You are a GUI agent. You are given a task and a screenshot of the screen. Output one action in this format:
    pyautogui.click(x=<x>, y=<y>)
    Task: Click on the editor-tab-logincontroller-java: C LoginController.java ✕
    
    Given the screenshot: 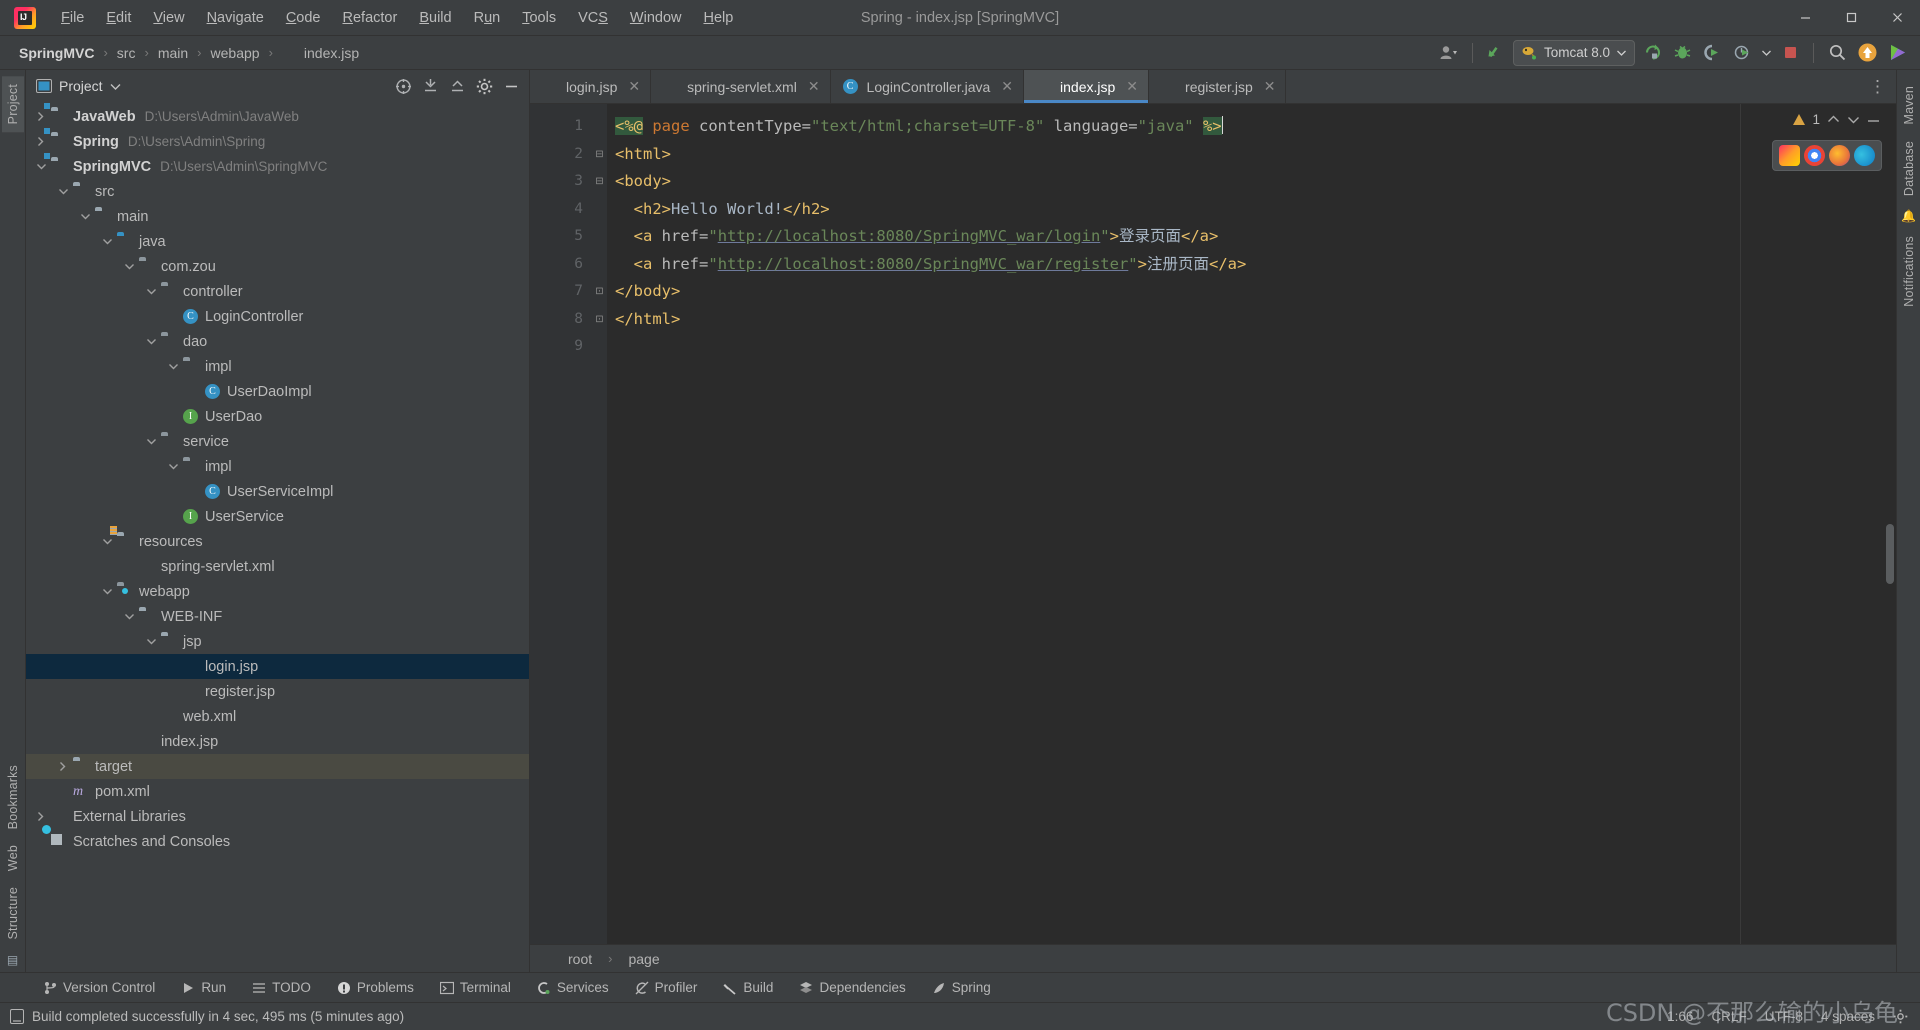 What is the action you would take?
    pyautogui.click(x=928, y=86)
    